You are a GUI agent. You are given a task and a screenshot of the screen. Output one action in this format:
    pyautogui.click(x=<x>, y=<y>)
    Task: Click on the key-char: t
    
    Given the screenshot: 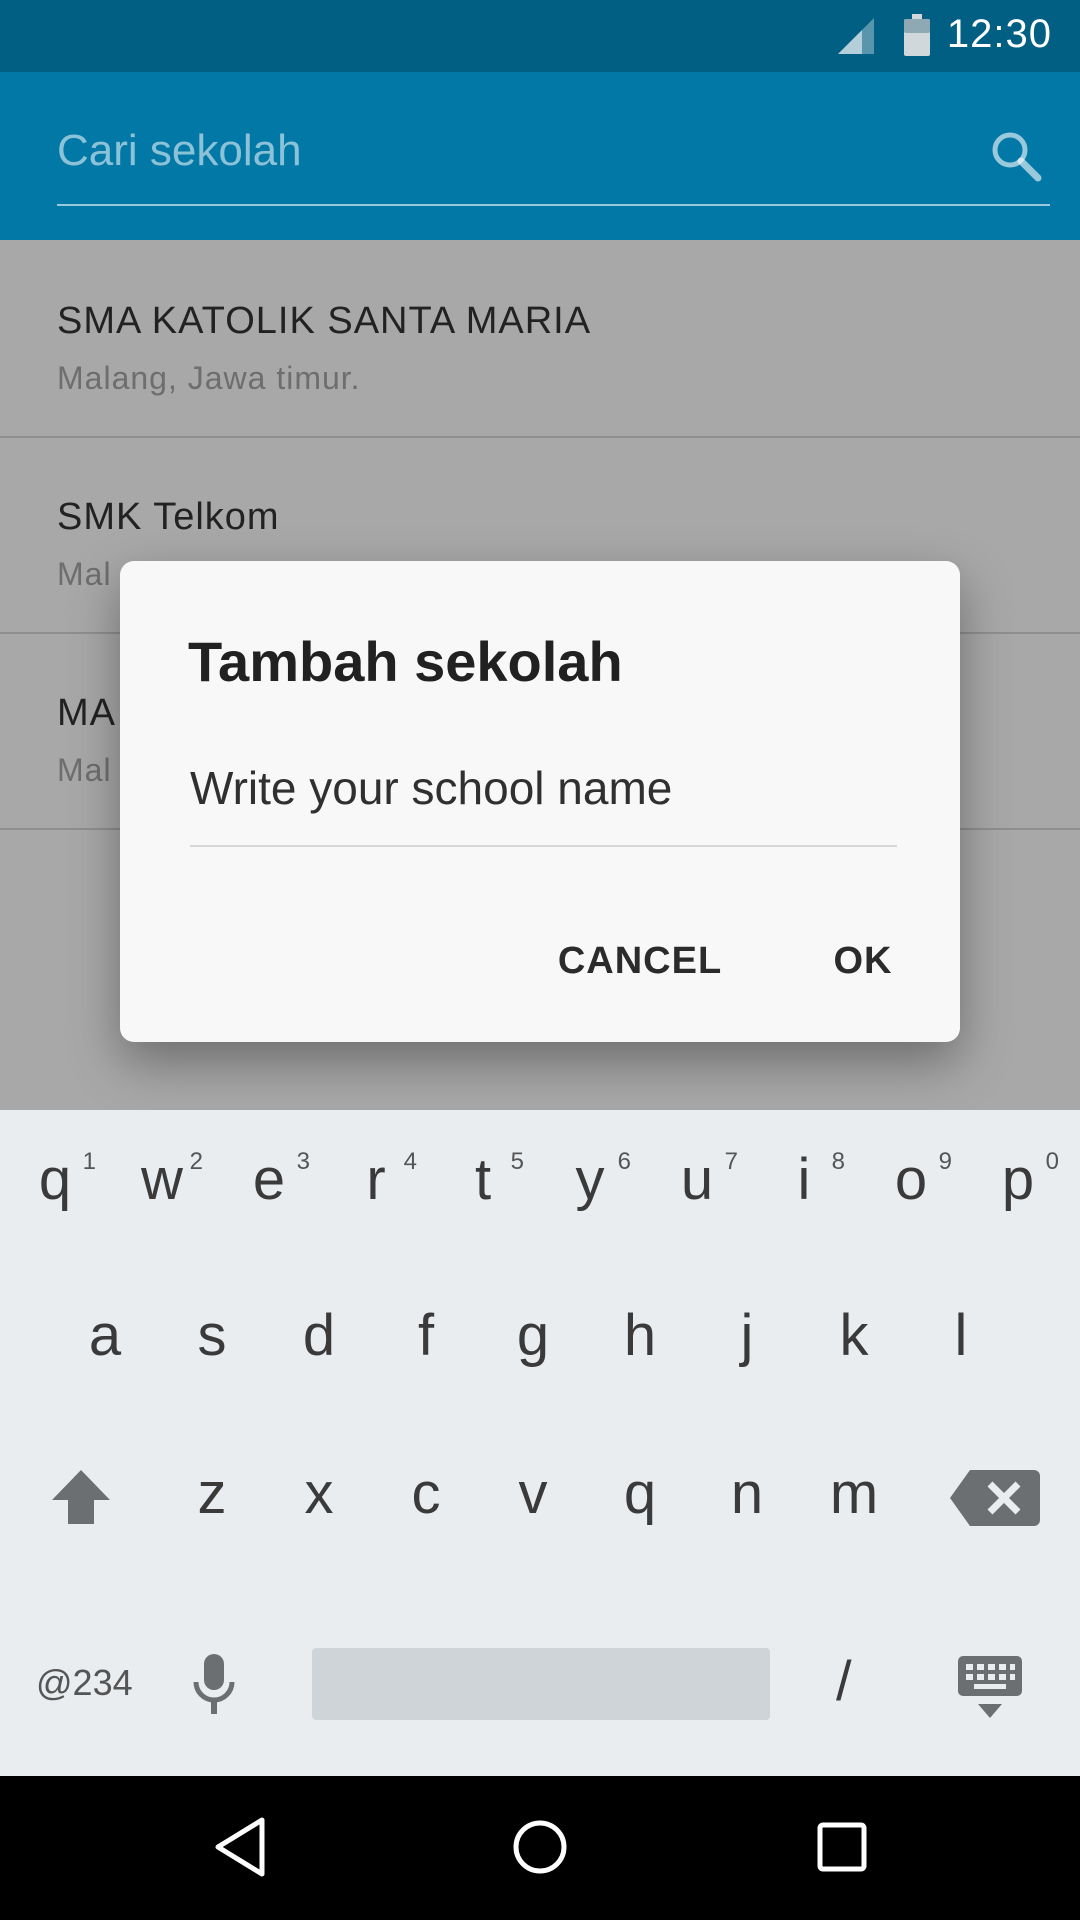 What is the action you would take?
    pyautogui.click(x=483, y=1179)
    